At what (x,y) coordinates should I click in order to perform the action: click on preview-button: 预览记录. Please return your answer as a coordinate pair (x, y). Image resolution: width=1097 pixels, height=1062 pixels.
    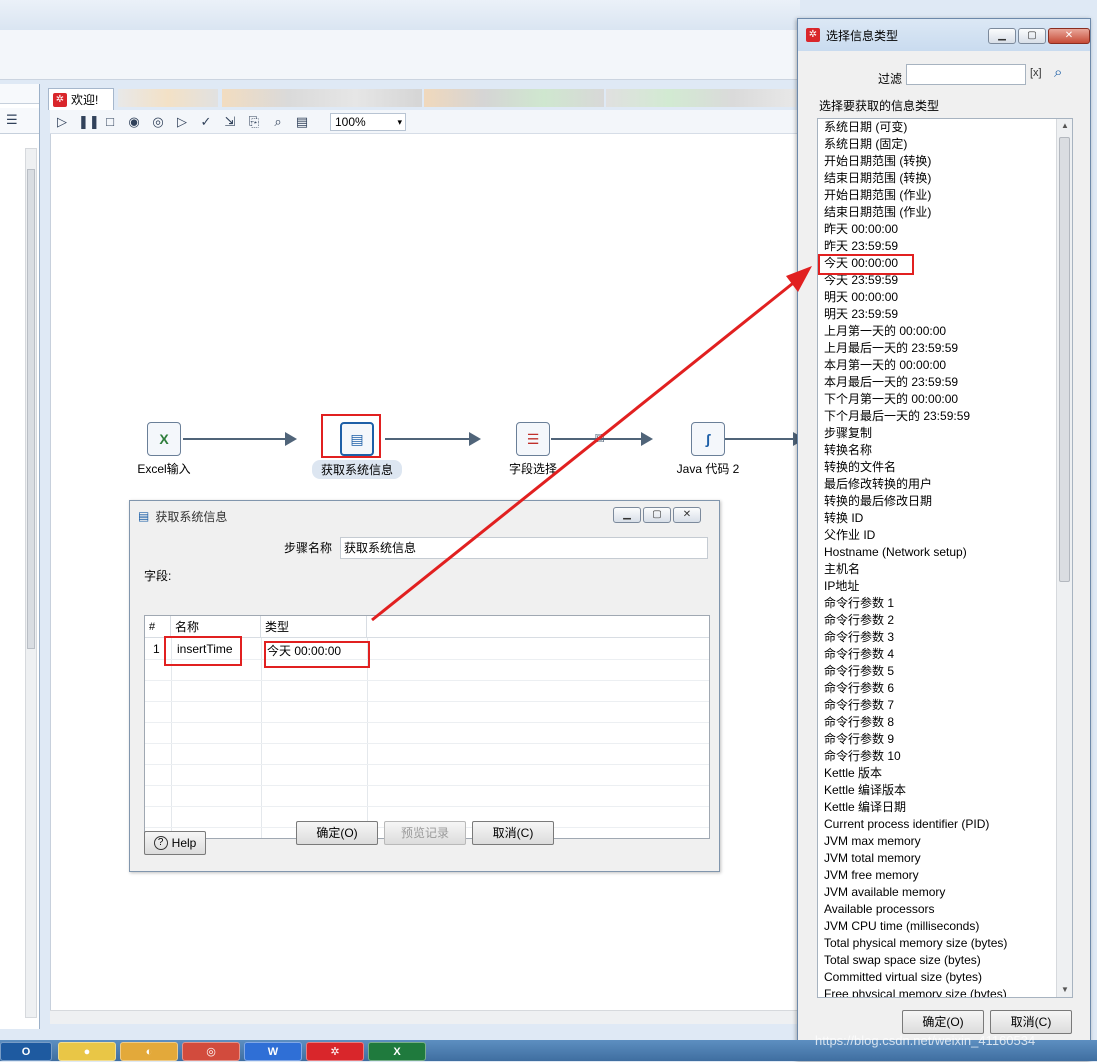
    Looking at the image, I should click on (425, 833).